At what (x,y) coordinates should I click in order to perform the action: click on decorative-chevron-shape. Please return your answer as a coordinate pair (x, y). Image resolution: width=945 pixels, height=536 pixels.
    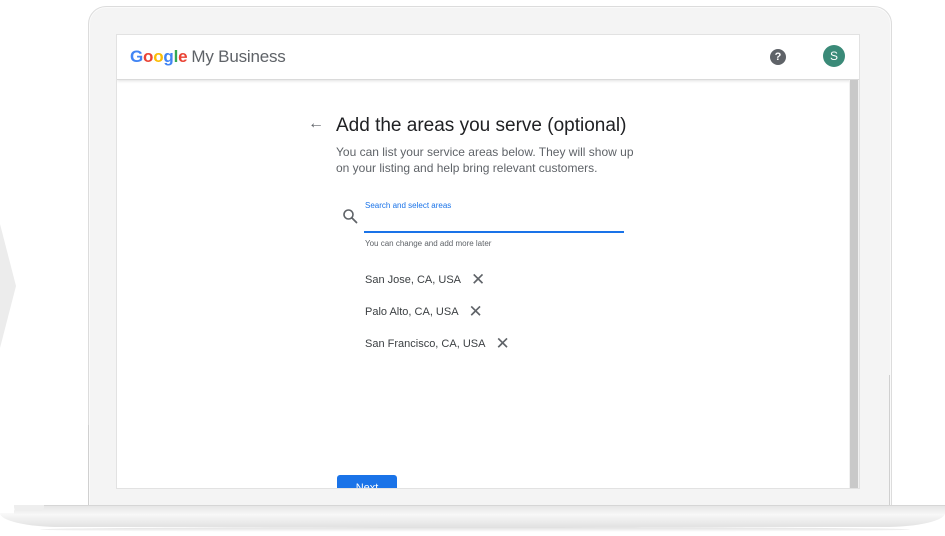
    Looking at the image, I should click on (8, 286).